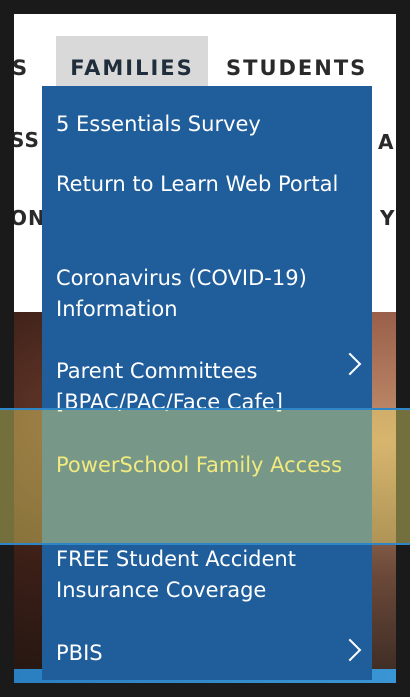 The height and width of the screenshot is (697, 410). What do you see at coordinates (201, 184) in the screenshot?
I see `menu-item-return-to-learn: Return to Learn Web Portal` at bounding box center [201, 184].